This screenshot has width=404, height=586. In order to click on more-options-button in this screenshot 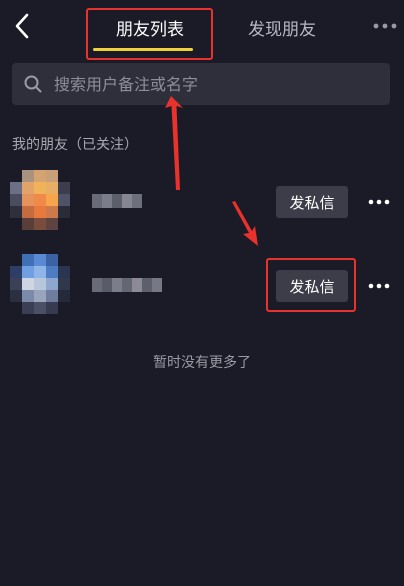, I will do `click(385, 26)`.